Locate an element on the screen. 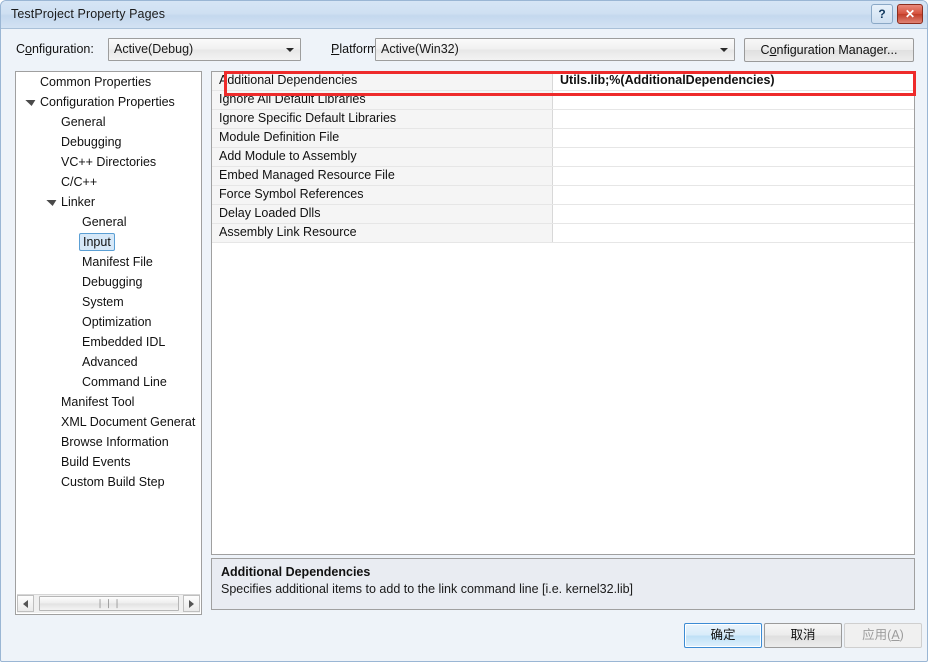 The image size is (928, 662). property-name: Additional Dependencies is located at coordinates (382, 81).